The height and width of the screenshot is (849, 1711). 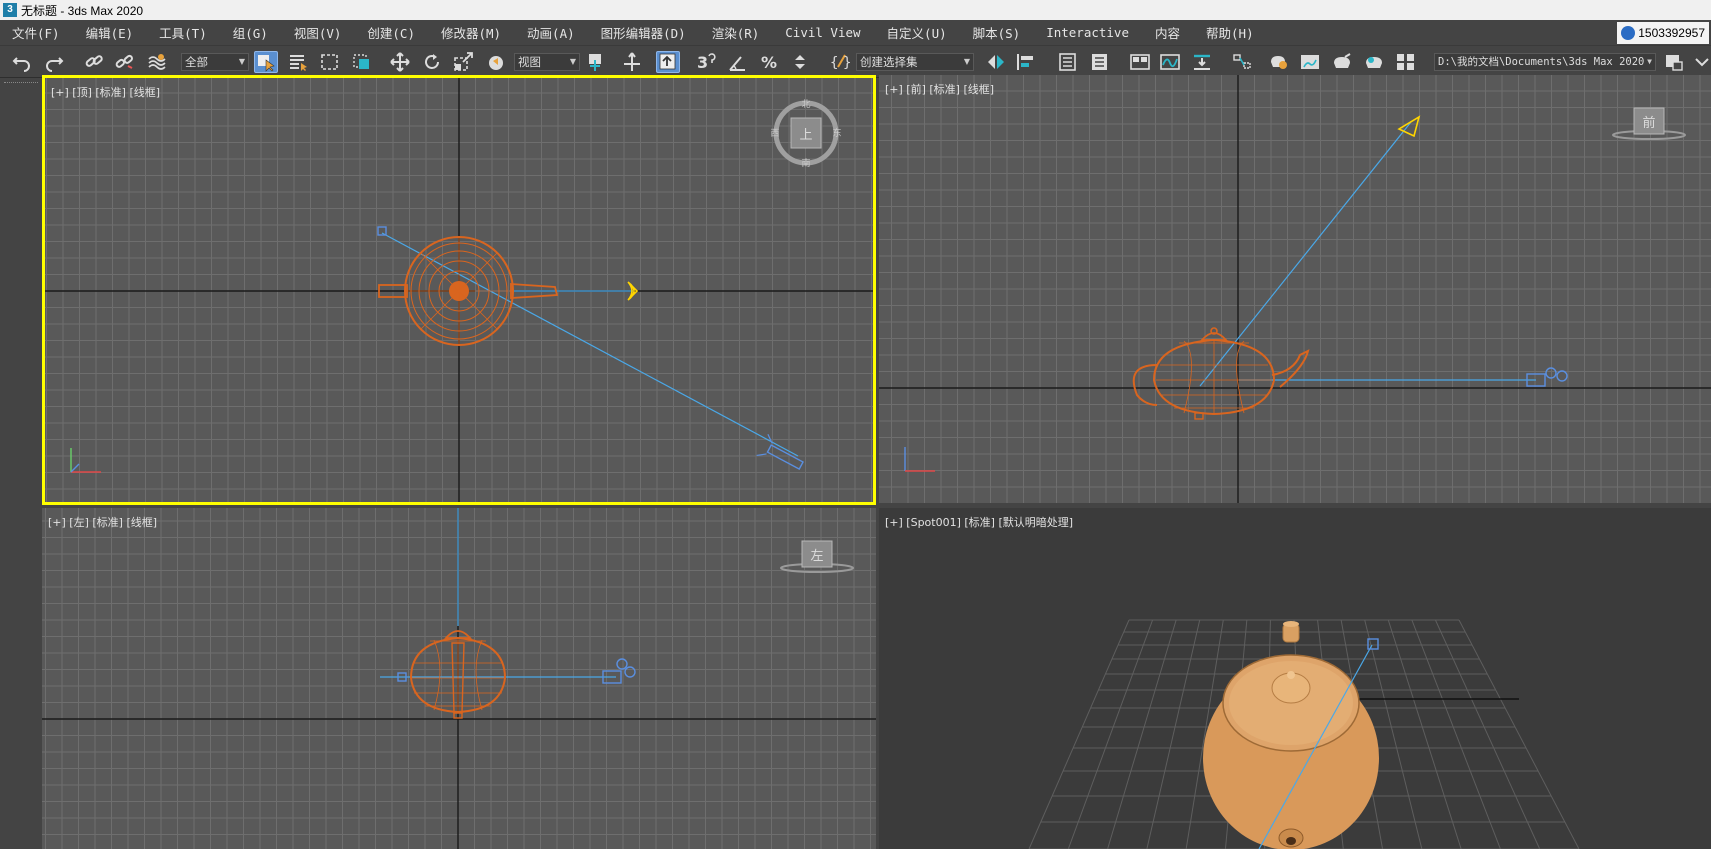 I want to click on snaps-toggle-icon: 3, so click(x=706, y=62).